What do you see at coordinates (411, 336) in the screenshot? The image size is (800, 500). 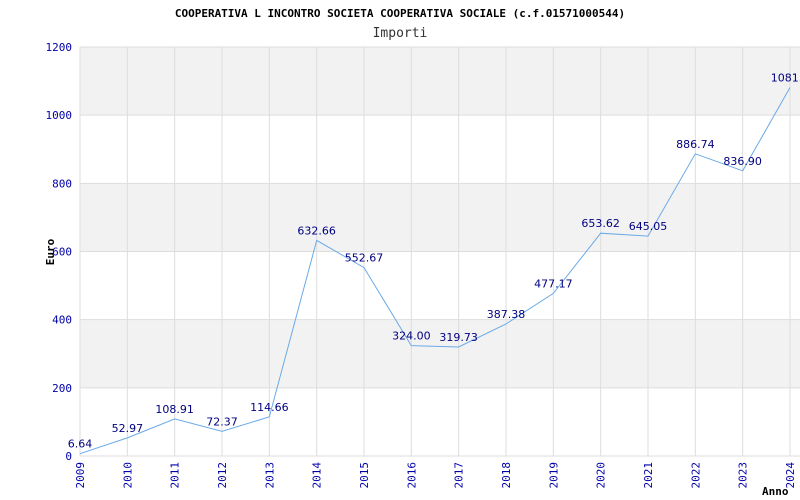 I see `data-label: 324.00` at bounding box center [411, 336].